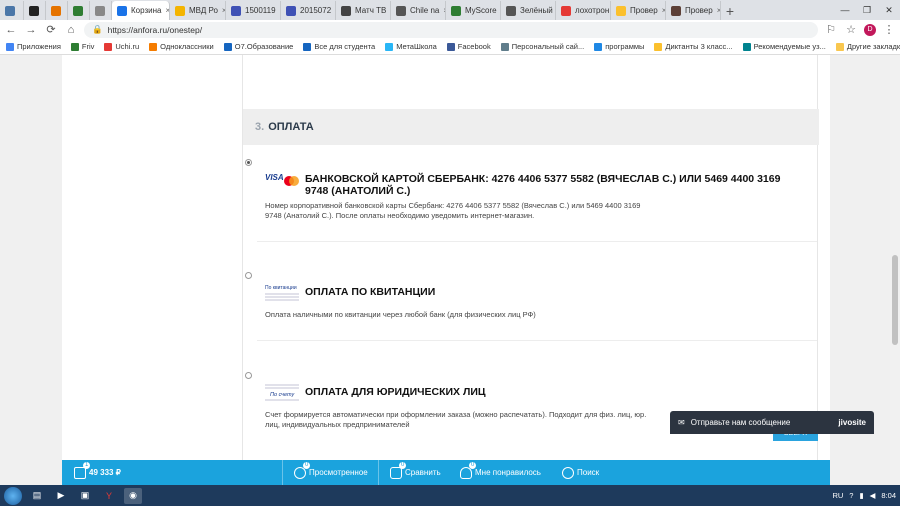 Image resolution: width=900 pixels, height=506 pixels. Describe the element at coordinates (13, 495) in the screenshot. I see `start-button` at that location.